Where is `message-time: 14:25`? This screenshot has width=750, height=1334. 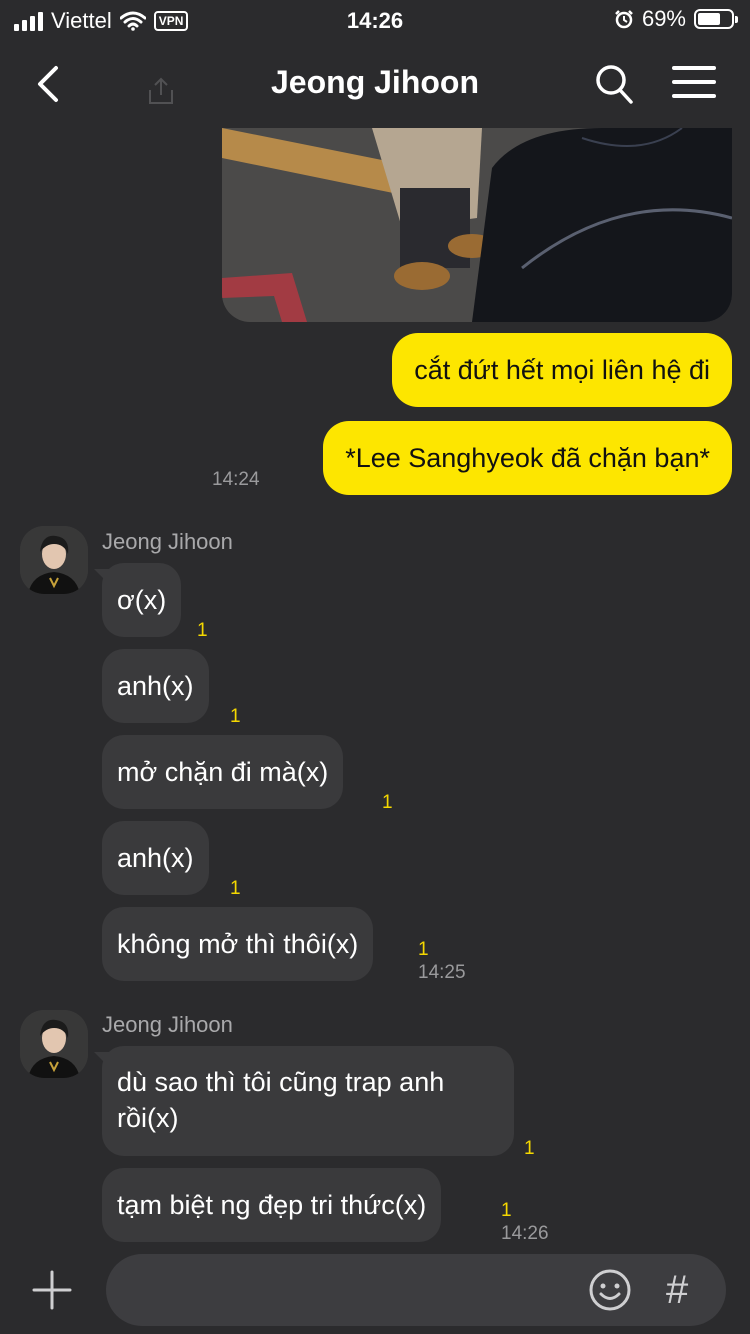 message-time: 14:25 is located at coordinates (442, 972).